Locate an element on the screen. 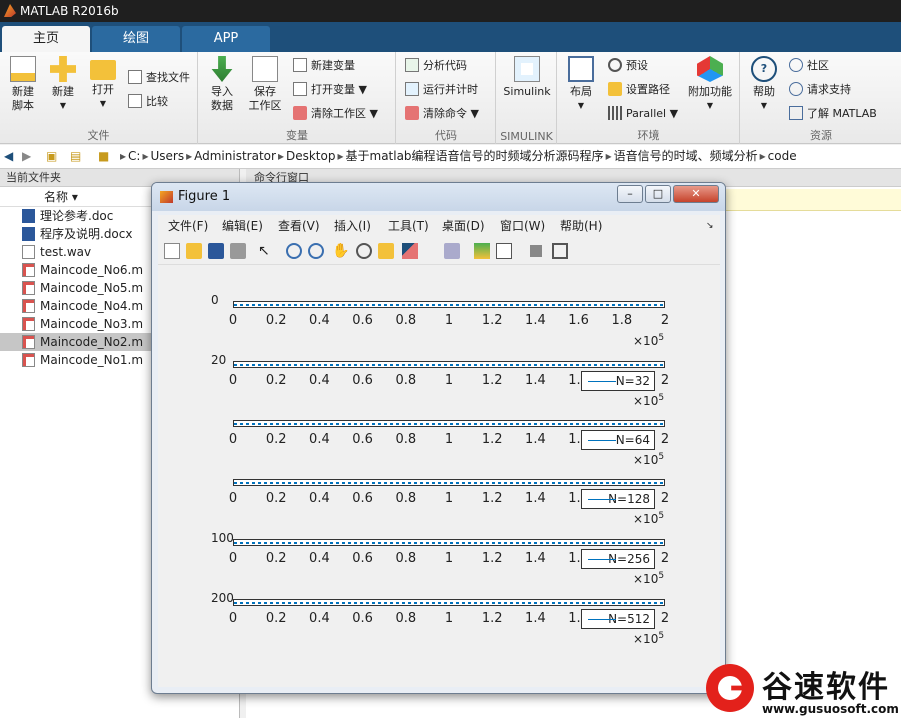 The image size is (901, 718). ribbon-group-resources: ? 帮助 ▼ 社区 请求支持 了解 MATLAB 资源 is located at coordinates (821, 98).